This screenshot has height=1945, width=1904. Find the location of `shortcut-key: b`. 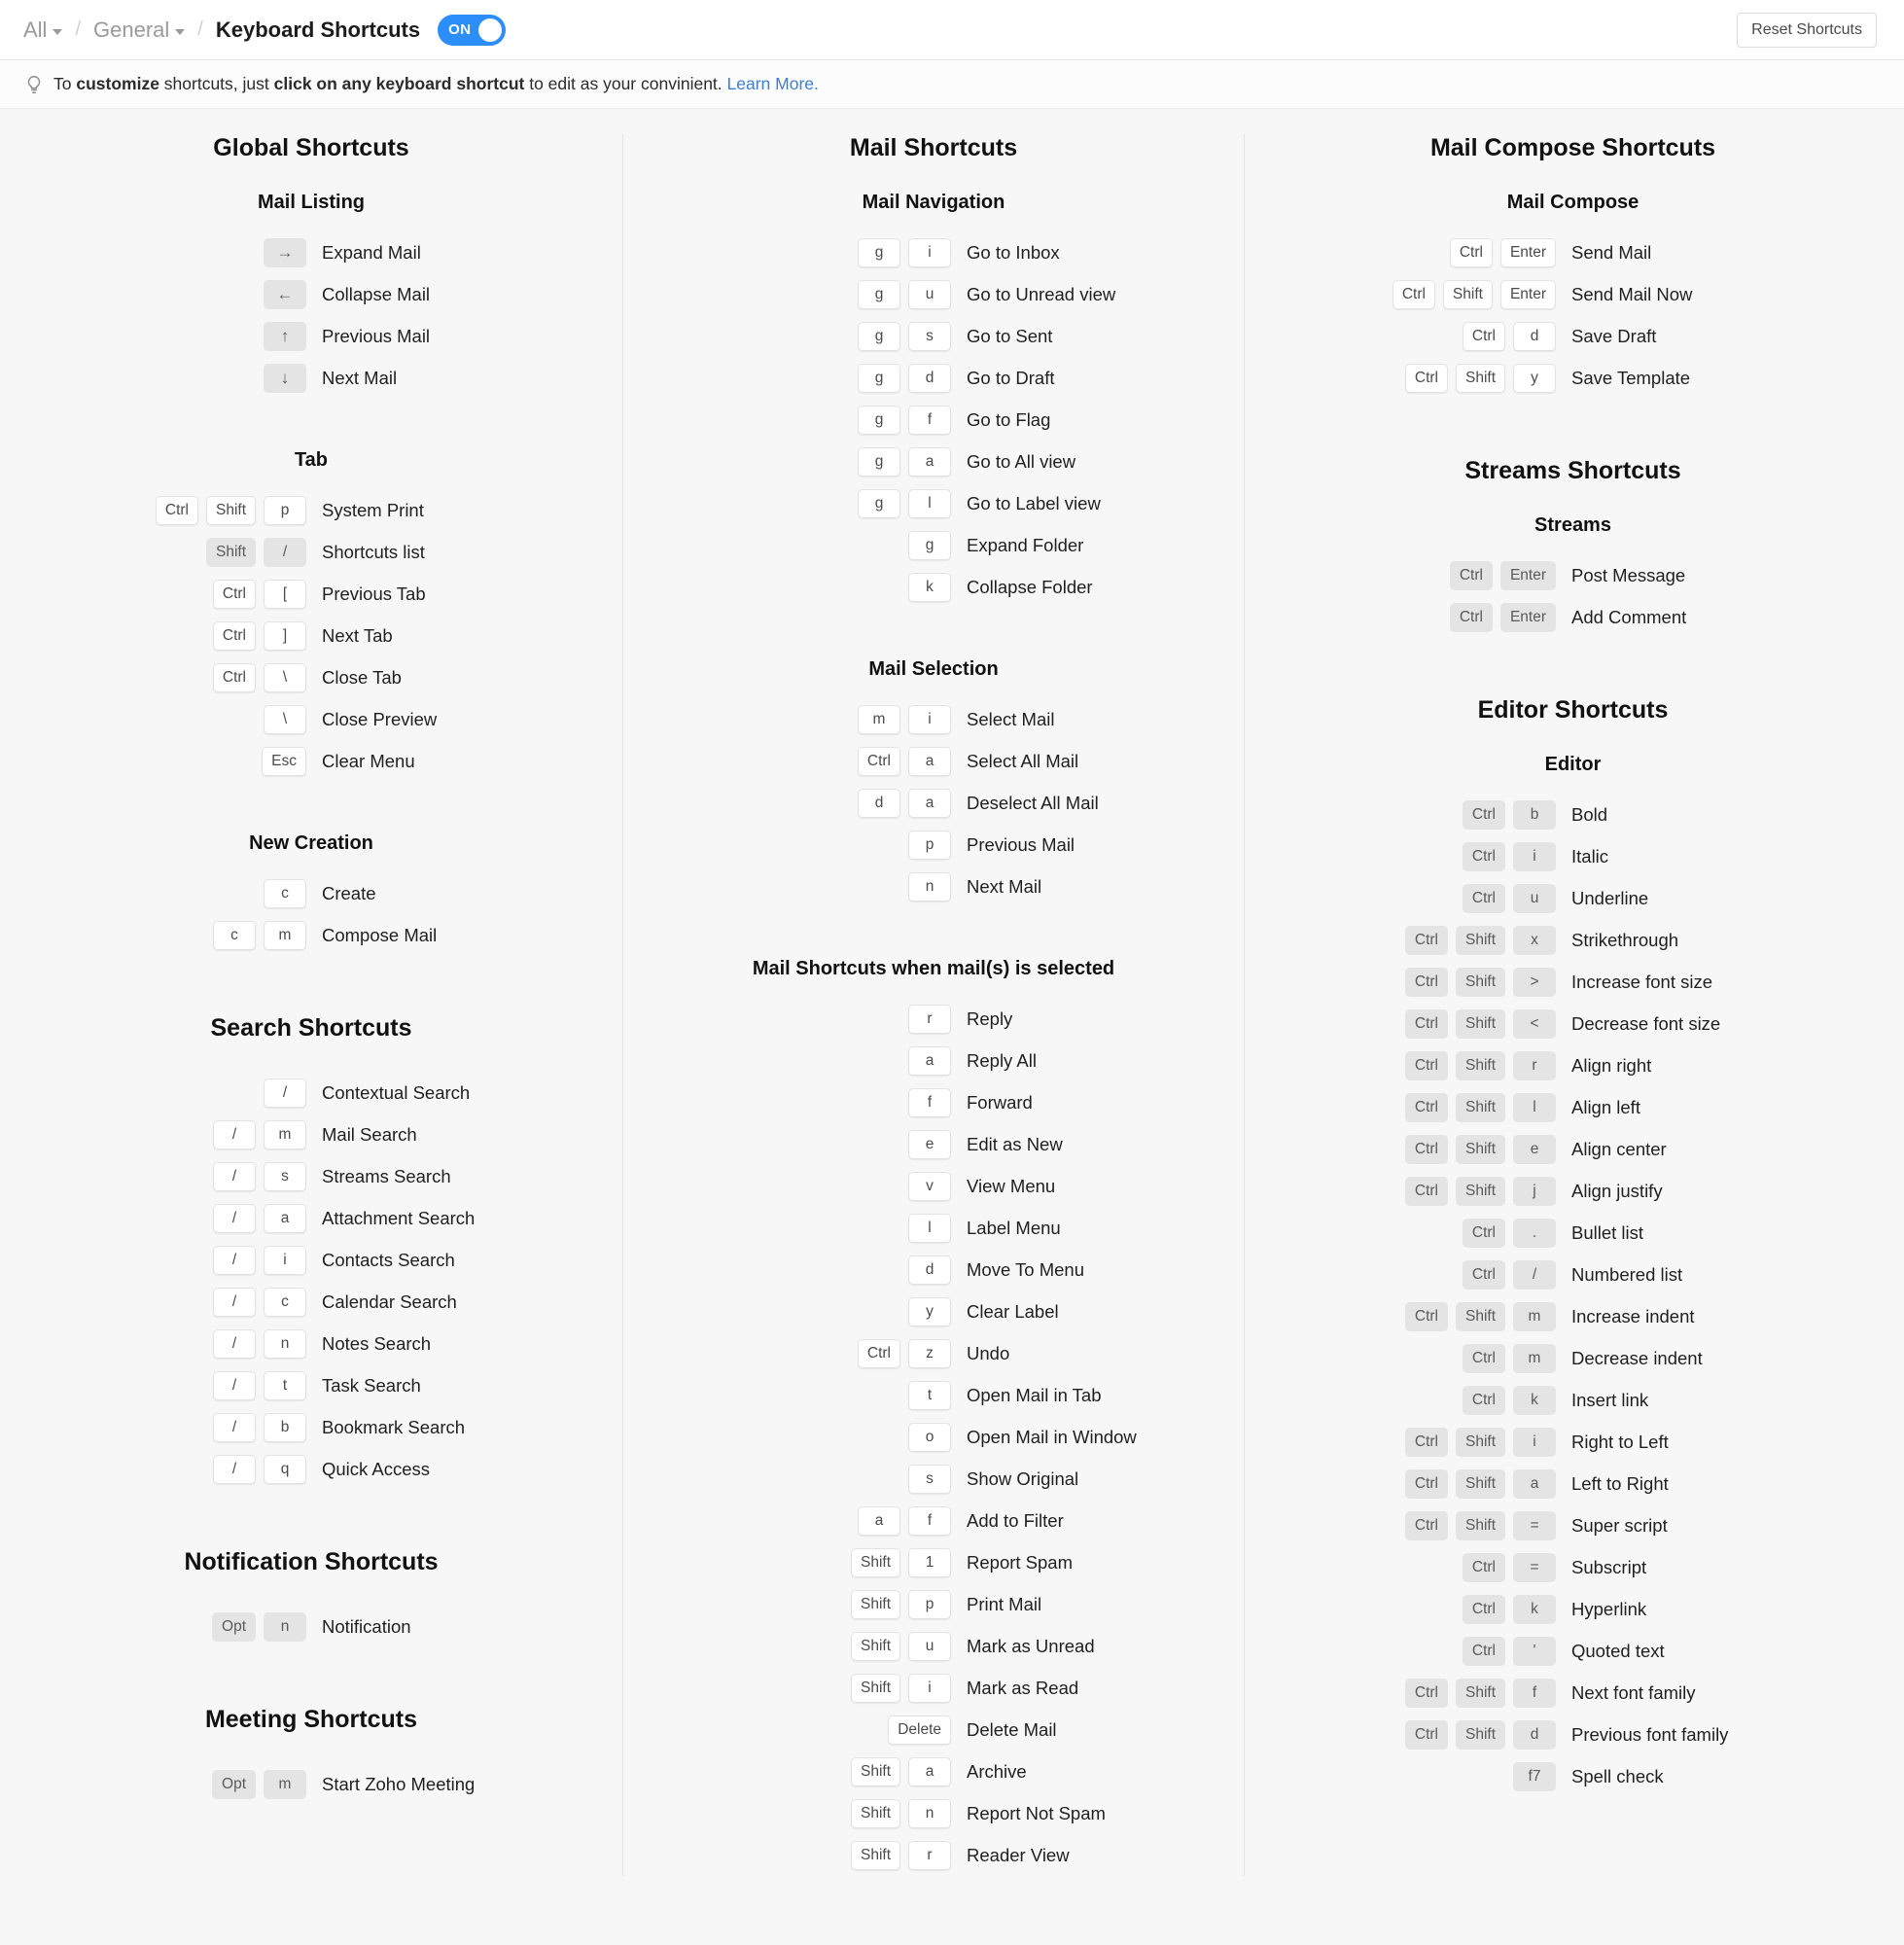

shortcut-key: b is located at coordinates (1534, 814).